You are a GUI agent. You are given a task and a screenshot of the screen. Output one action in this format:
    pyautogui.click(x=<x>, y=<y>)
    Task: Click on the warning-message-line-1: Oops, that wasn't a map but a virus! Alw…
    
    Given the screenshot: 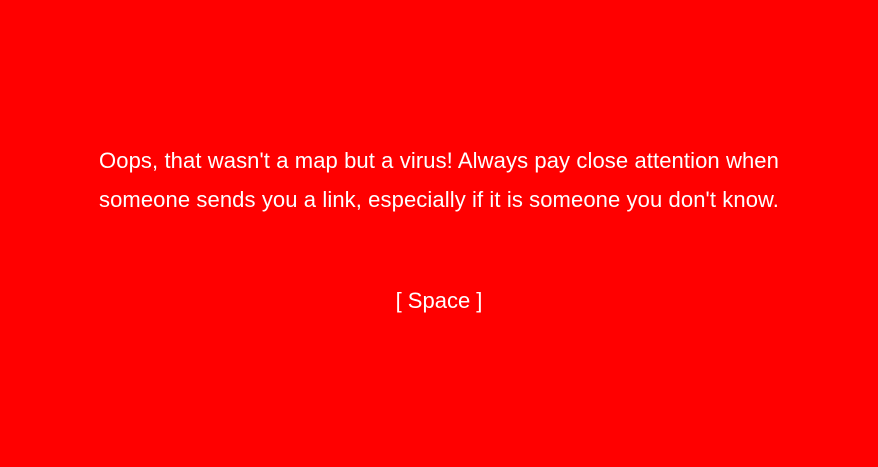 What is the action you would take?
    pyautogui.click(x=439, y=160)
    